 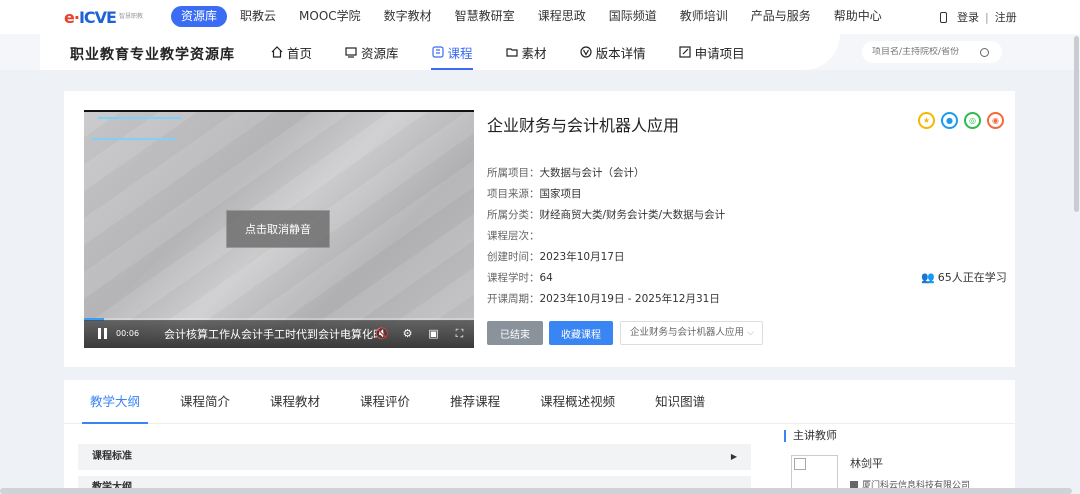 I want to click on course-version-value: 企业财务与会计机器人应用, so click(x=687, y=332).